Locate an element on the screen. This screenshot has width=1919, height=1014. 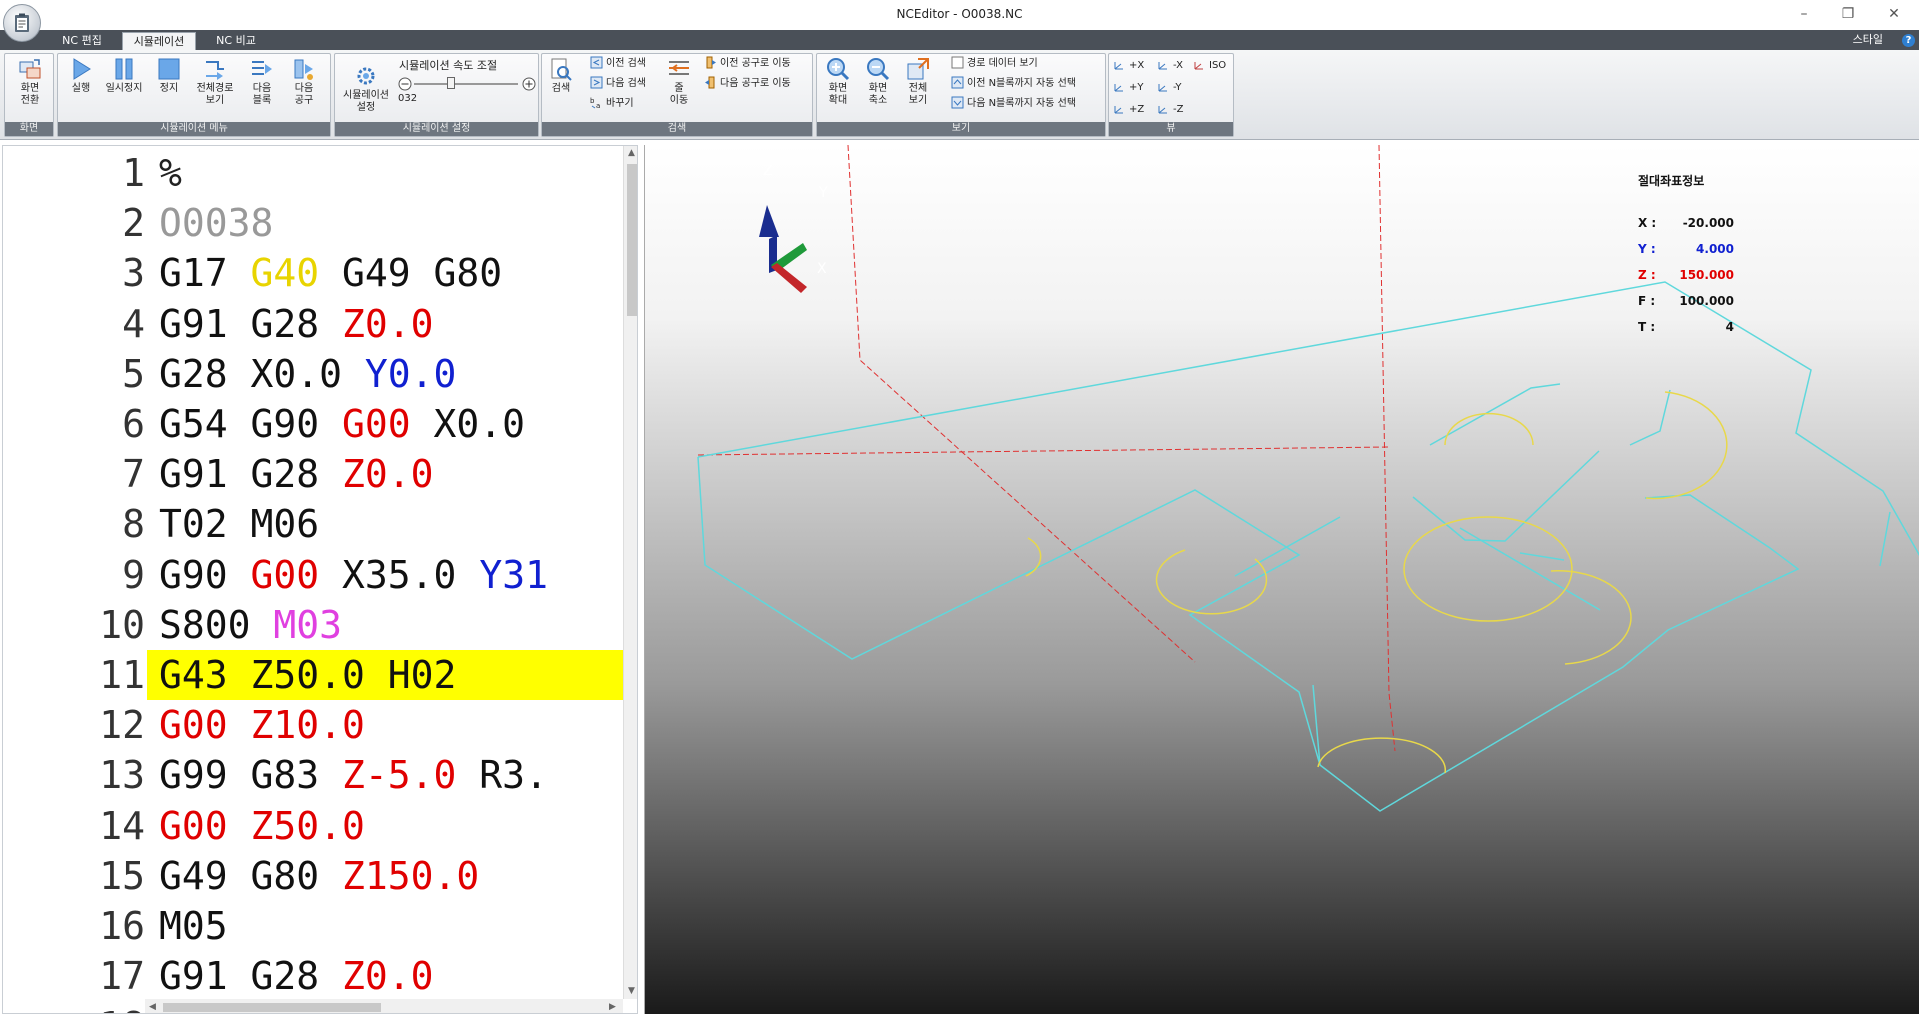
coord-key: X : is located at coordinates (1647, 223).